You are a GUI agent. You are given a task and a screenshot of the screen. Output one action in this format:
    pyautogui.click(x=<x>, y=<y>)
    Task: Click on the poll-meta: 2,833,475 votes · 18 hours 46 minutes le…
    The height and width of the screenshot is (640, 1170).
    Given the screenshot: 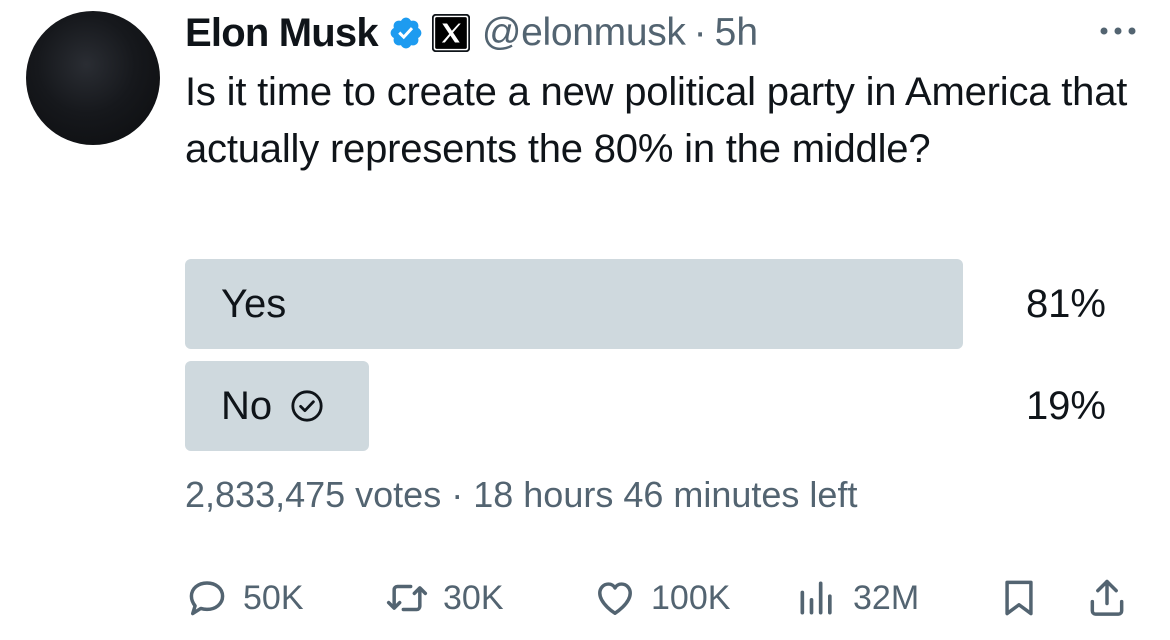 What is the action you would take?
    pyautogui.click(x=521, y=495)
    